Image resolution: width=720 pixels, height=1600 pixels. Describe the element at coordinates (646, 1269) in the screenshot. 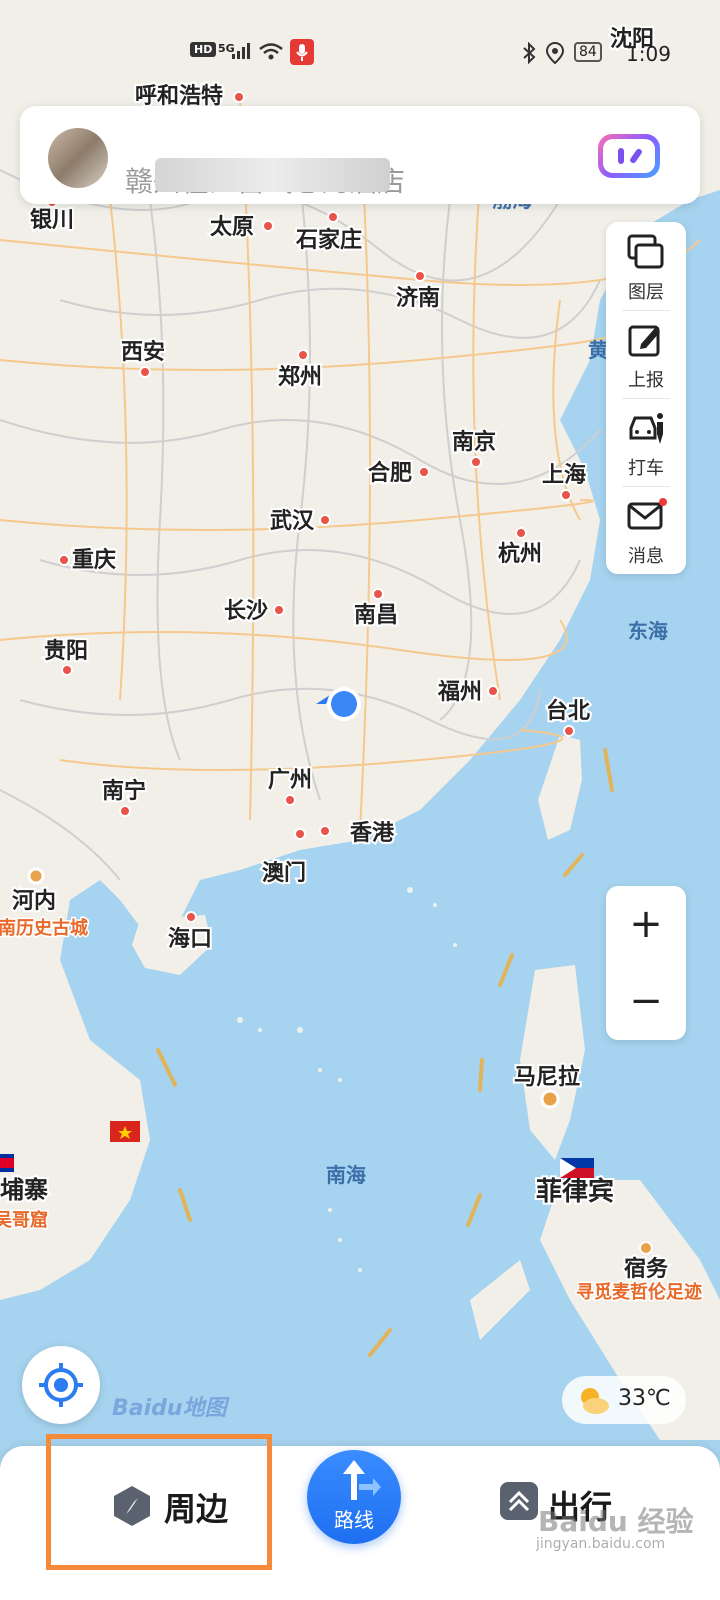

I see `city-label: 宿务` at that location.